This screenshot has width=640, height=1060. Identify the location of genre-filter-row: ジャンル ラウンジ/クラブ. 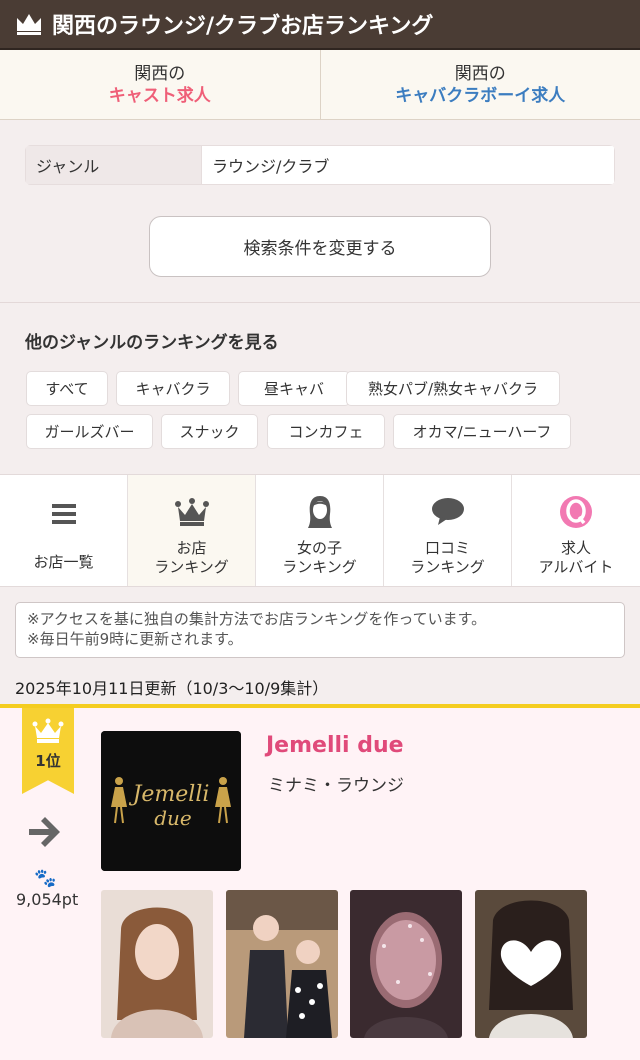
(320, 165).